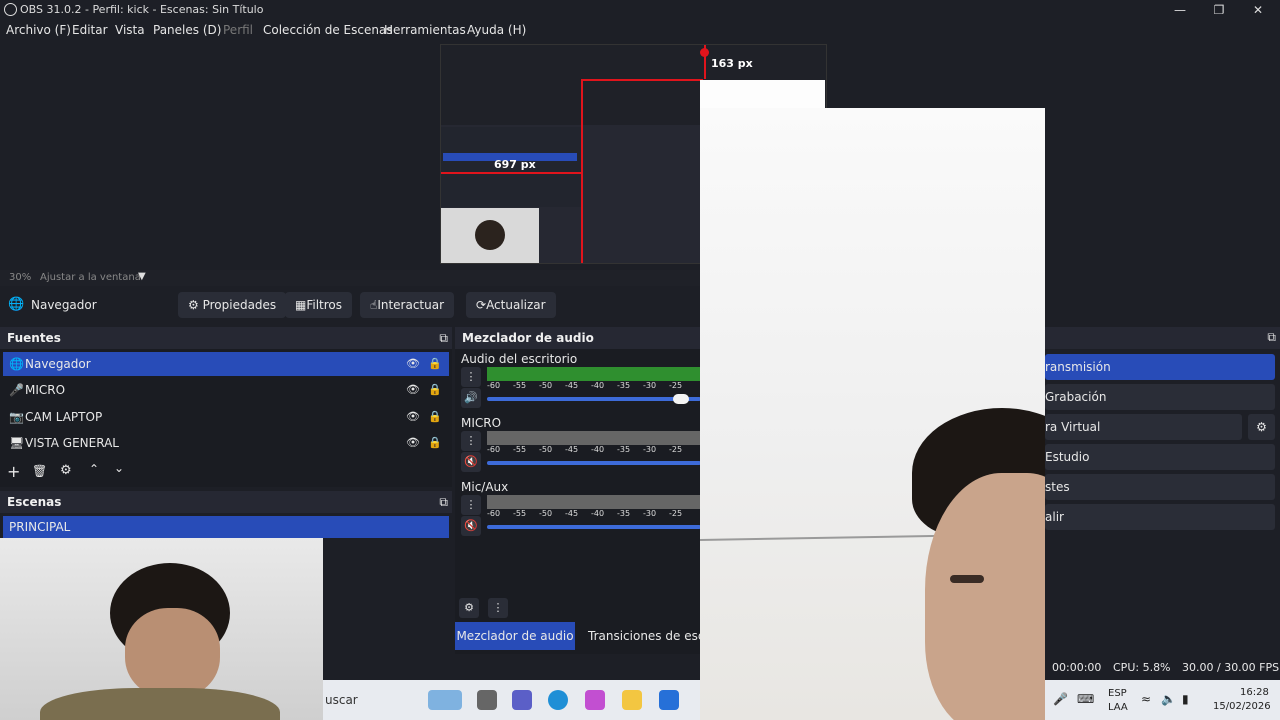 The width and height of the screenshot is (1280, 720). Describe the element at coordinates (1160, 397) in the screenshot. I see `start-recording-button: Grabación` at that location.